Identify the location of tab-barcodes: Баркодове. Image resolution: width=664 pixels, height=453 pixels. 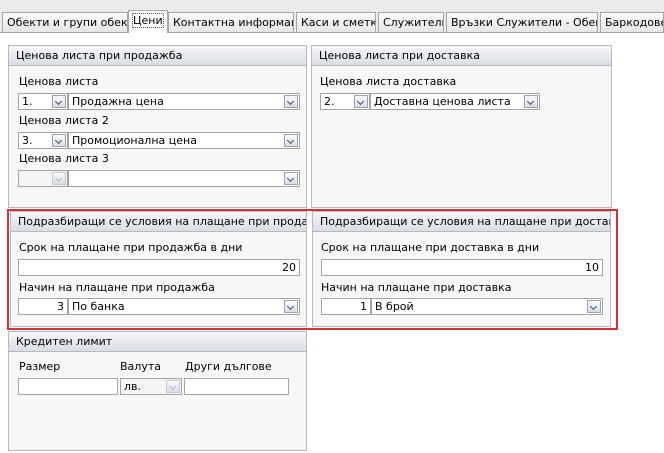
(632, 22).